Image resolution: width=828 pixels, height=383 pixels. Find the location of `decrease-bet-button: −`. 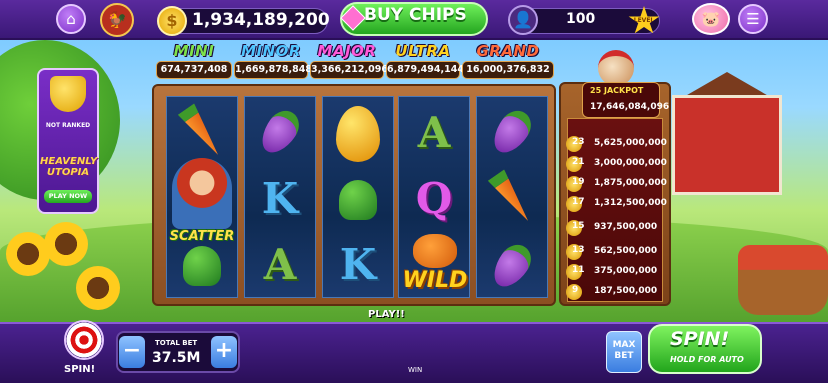

decrease-bet-button: − is located at coordinates (132, 352).